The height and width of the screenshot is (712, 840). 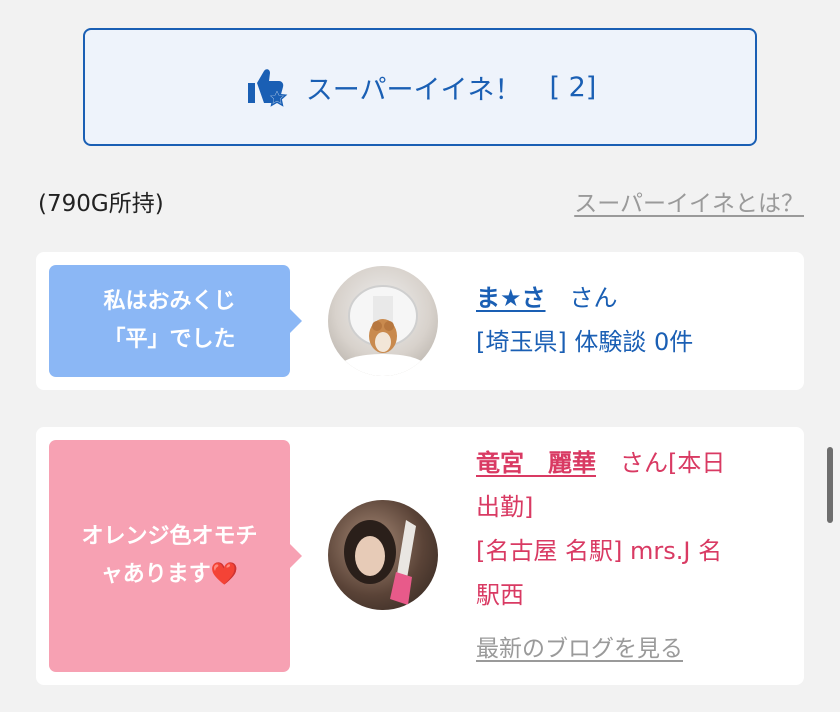 What do you see at coordinates (267, 88) in the screenshot?
I see `thumbs-up-star-icon` at bounding box center [267, 88].